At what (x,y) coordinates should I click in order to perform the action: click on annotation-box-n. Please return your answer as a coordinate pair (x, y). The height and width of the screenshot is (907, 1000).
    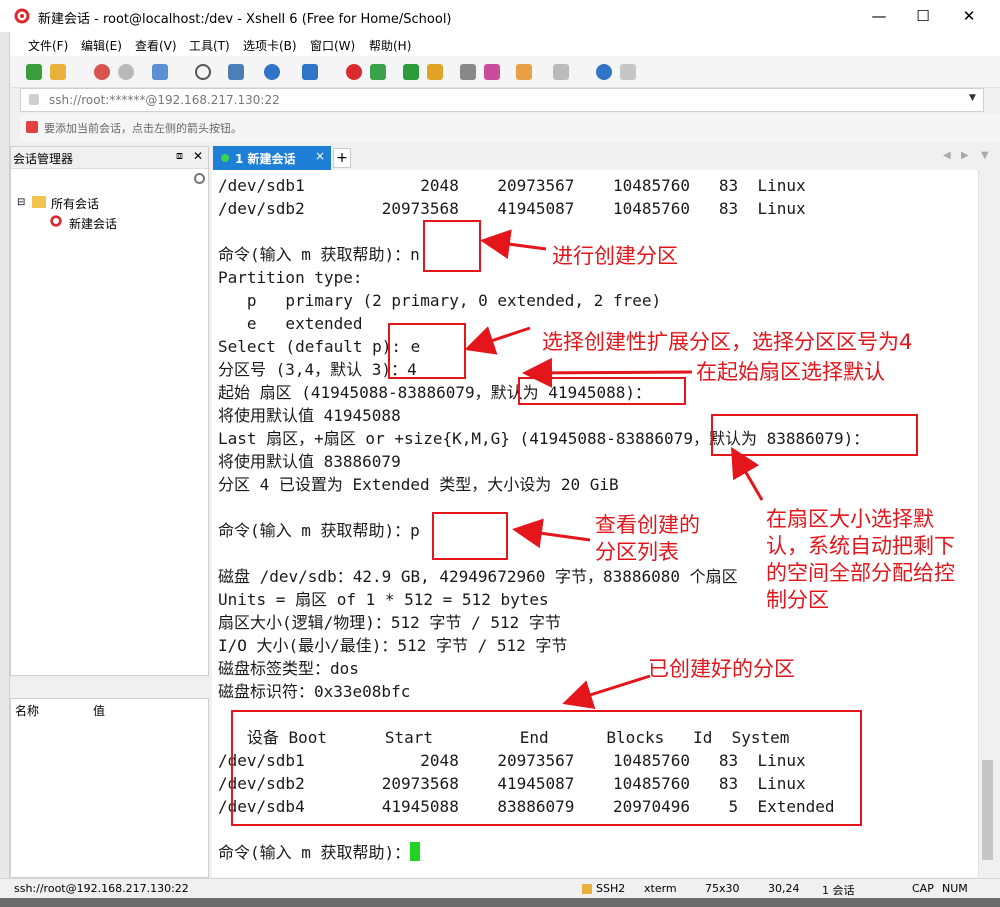
    Looking at the image, I should click on (452, 246).